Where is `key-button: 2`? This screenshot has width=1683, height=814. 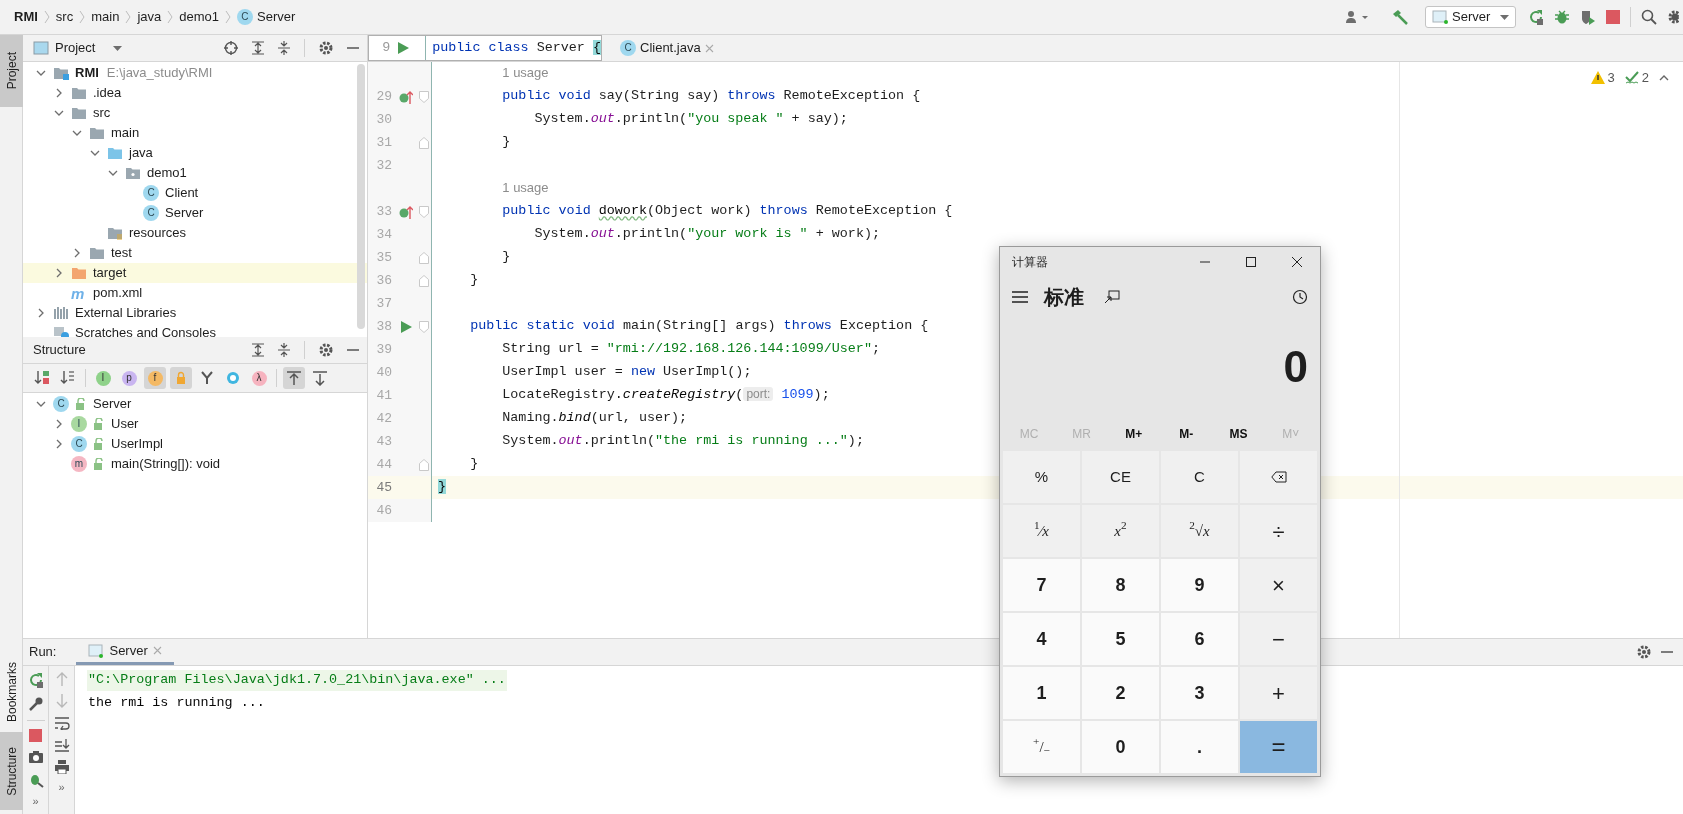
key-button: 2 is located at coordinates (1120, 693).